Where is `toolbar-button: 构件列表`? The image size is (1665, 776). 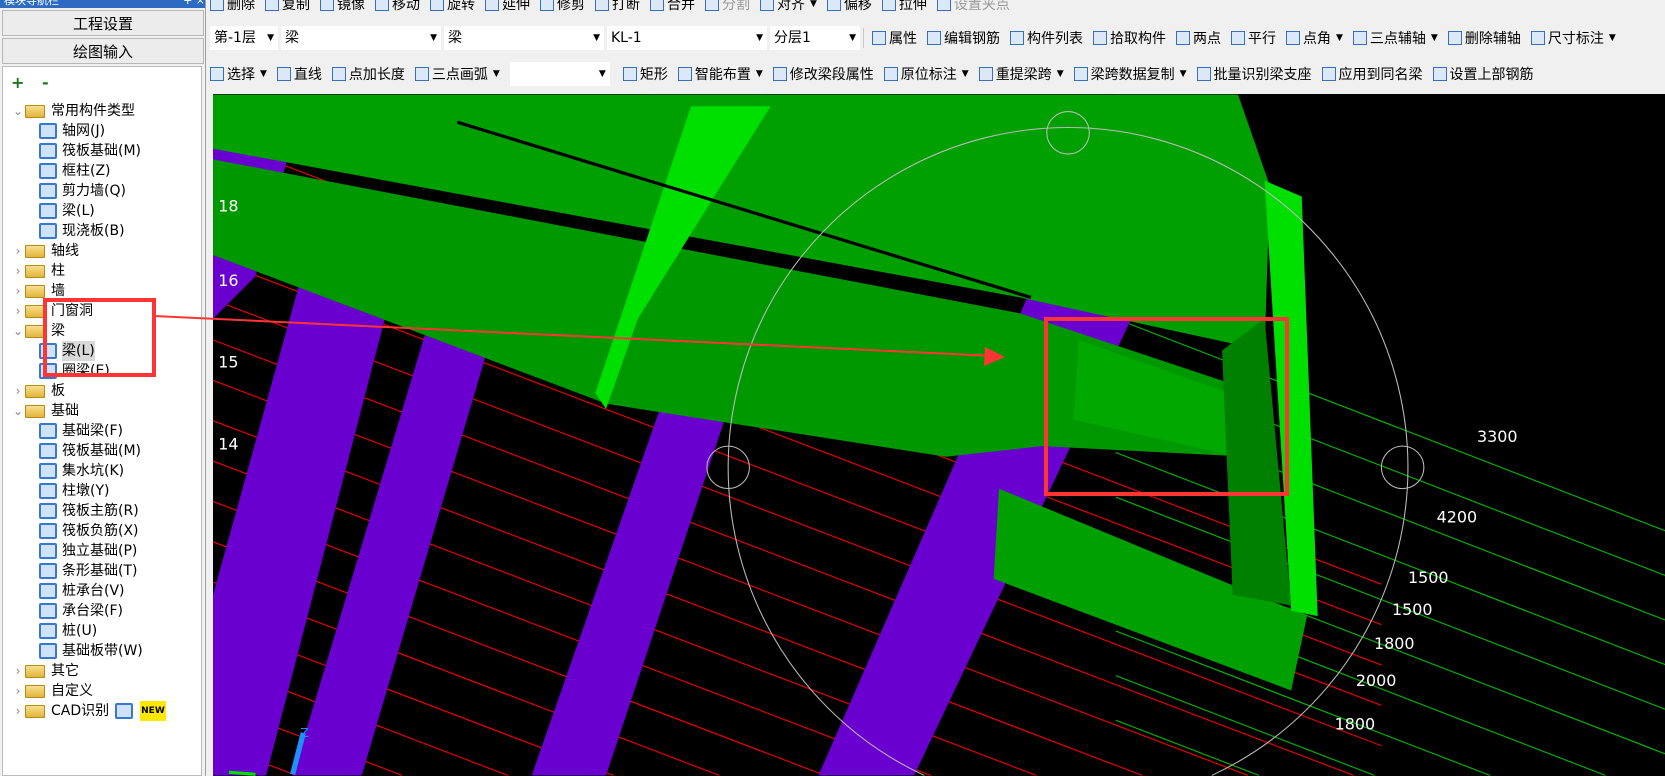 toolbar-button: 构件列表 is located at coordinates (1046, 38).